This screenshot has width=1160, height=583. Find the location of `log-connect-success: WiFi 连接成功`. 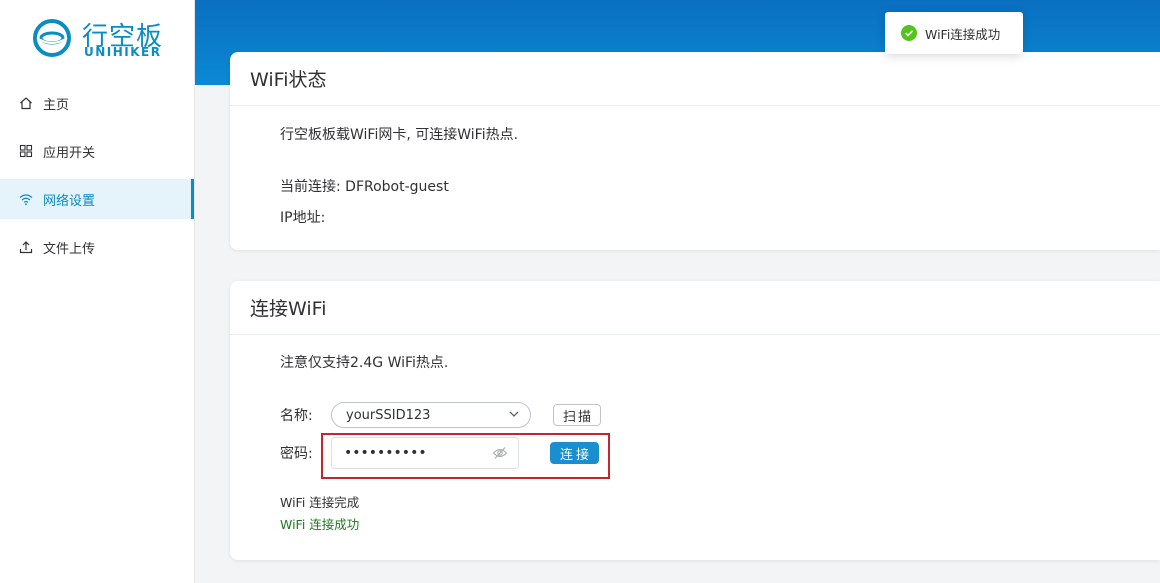

log-connect-success: WiFi 连接成功 is located at coordinates (320, 524).